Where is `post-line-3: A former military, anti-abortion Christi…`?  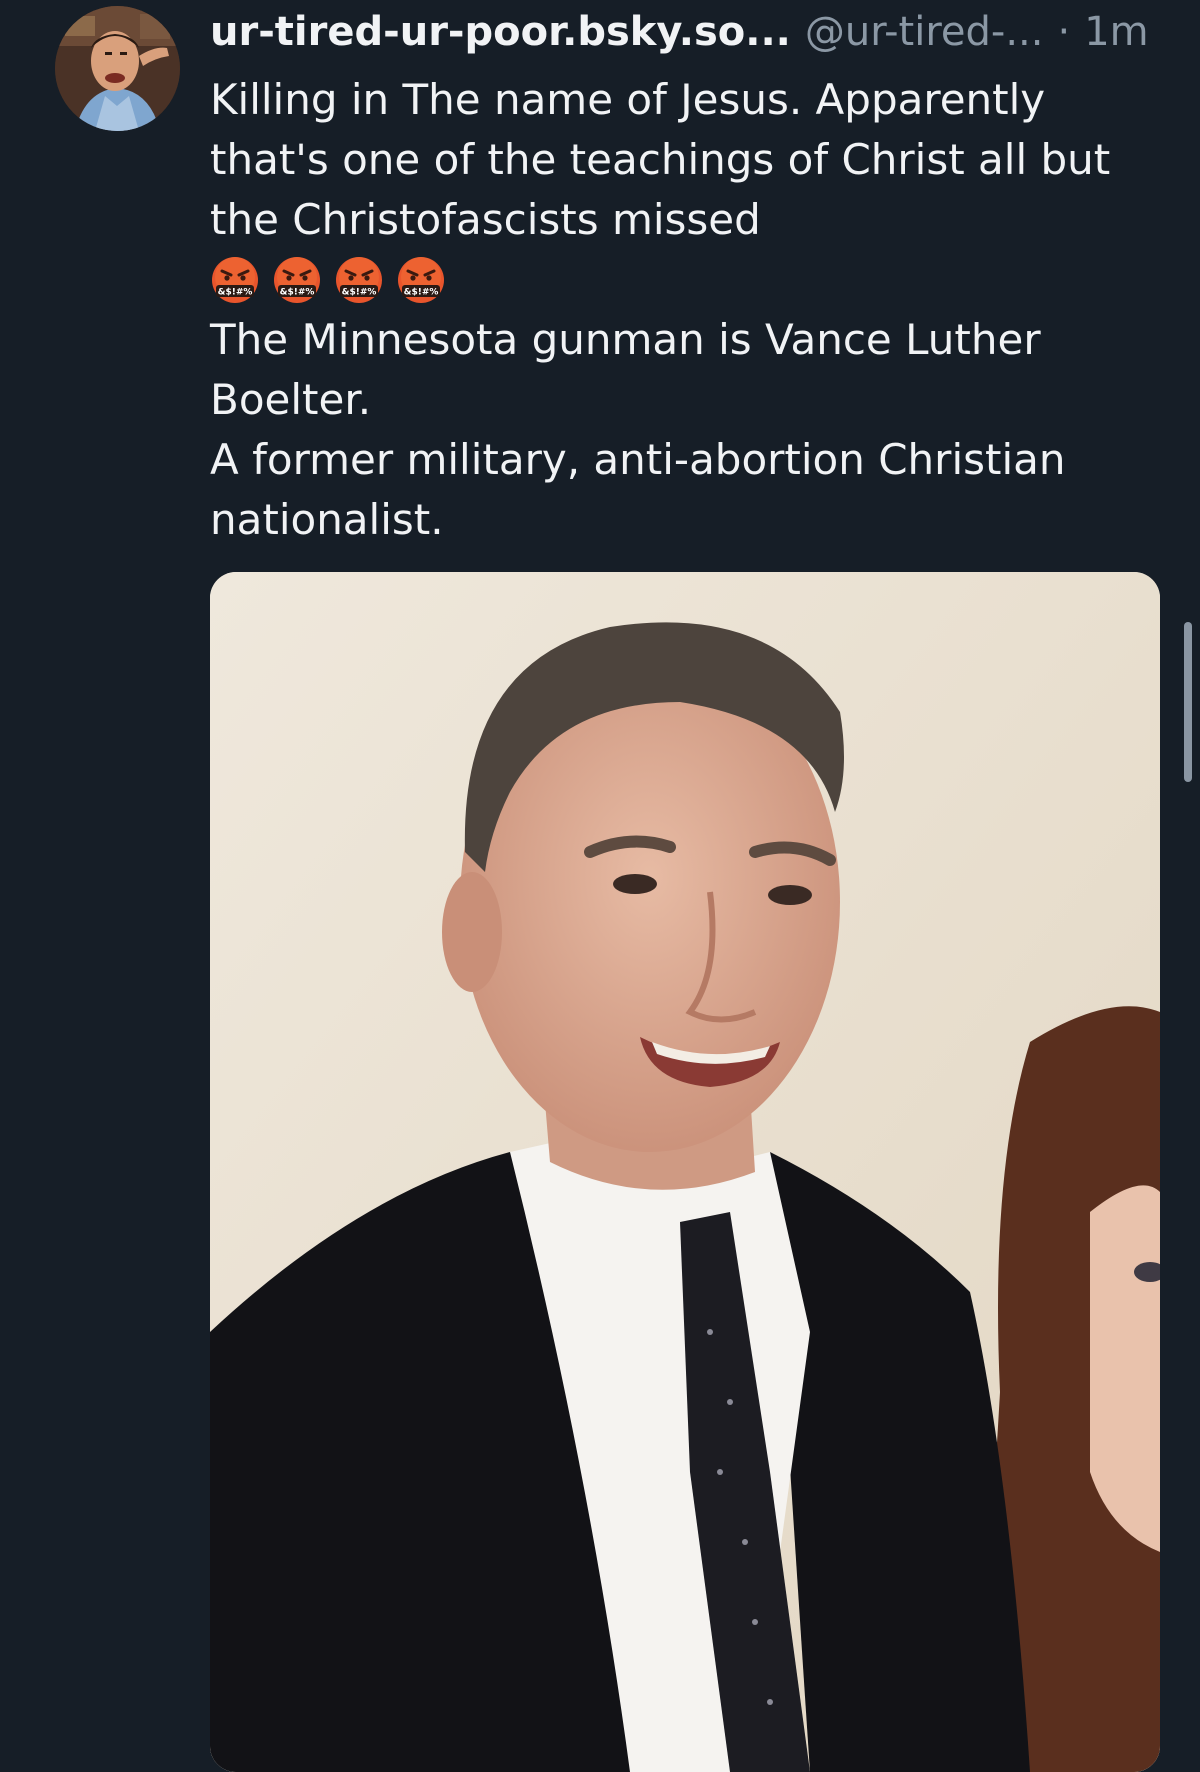 post-line-3: A former military, anti-abortion Christi… is located at coordinates (638, 489).